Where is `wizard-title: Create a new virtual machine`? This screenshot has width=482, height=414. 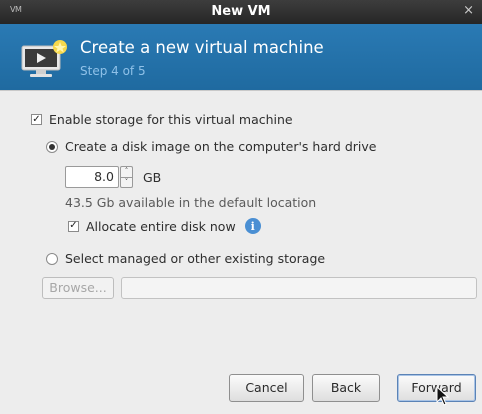
wizard-title: Create a new virtual machine is located at coordinates (202, 47).